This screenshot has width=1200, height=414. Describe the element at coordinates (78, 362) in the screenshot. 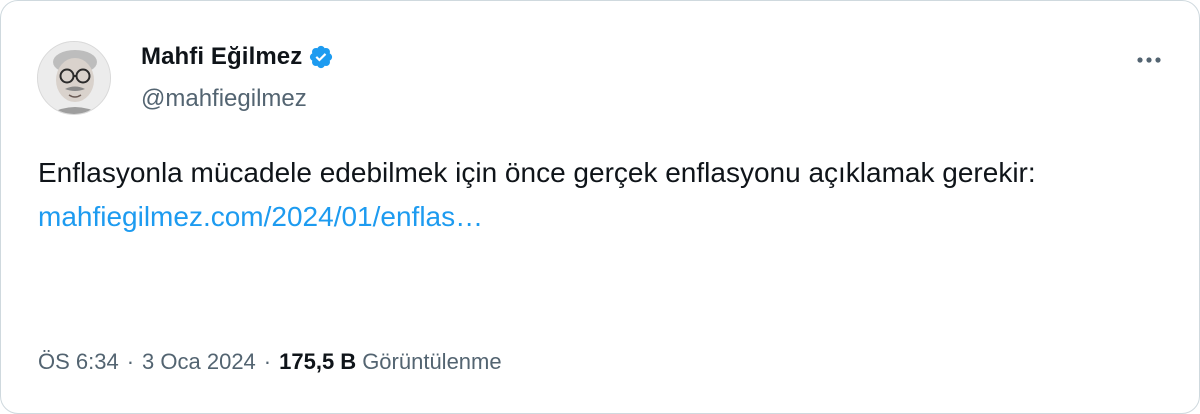

I see `tweet-time: ÖS 6:34` at that location.